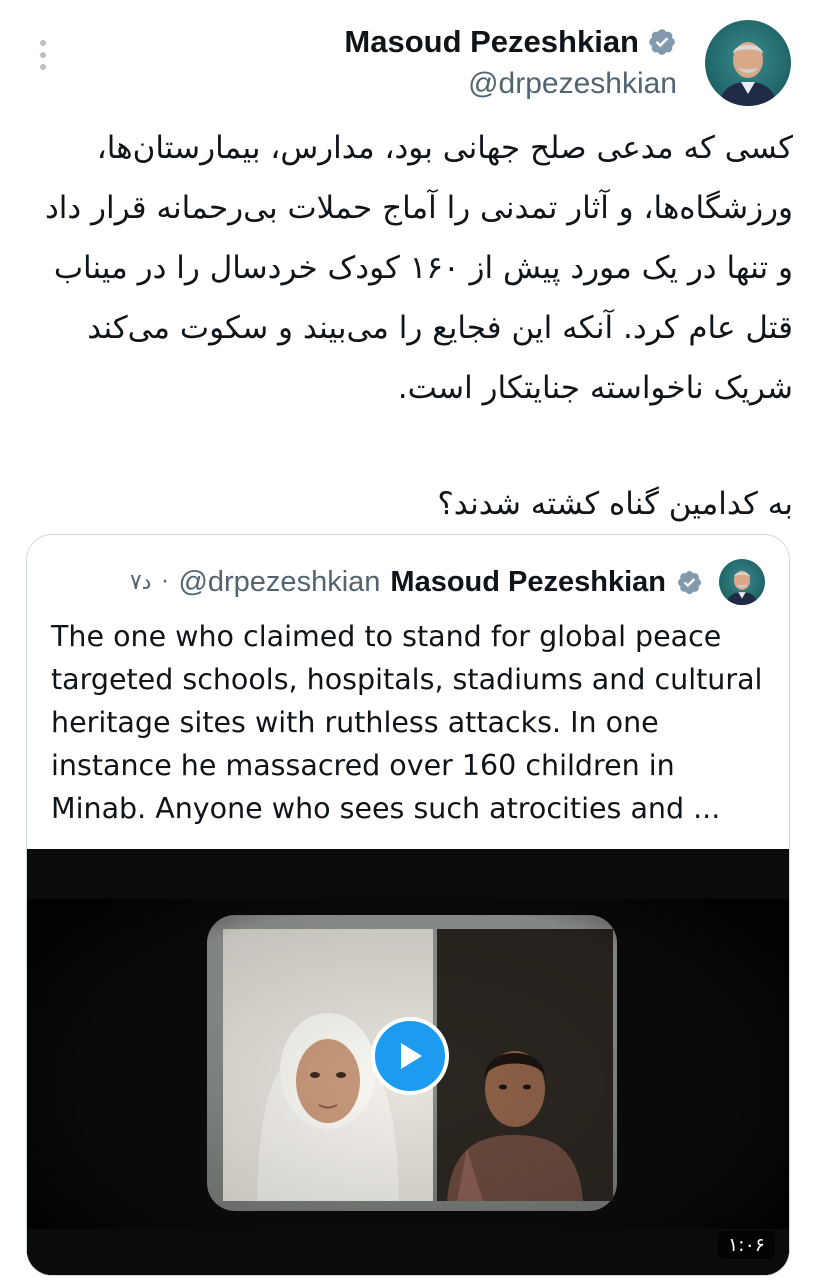 The height and width of the screenshot is (1280, 817). I want to click on play-icon, so click(411, 1056).